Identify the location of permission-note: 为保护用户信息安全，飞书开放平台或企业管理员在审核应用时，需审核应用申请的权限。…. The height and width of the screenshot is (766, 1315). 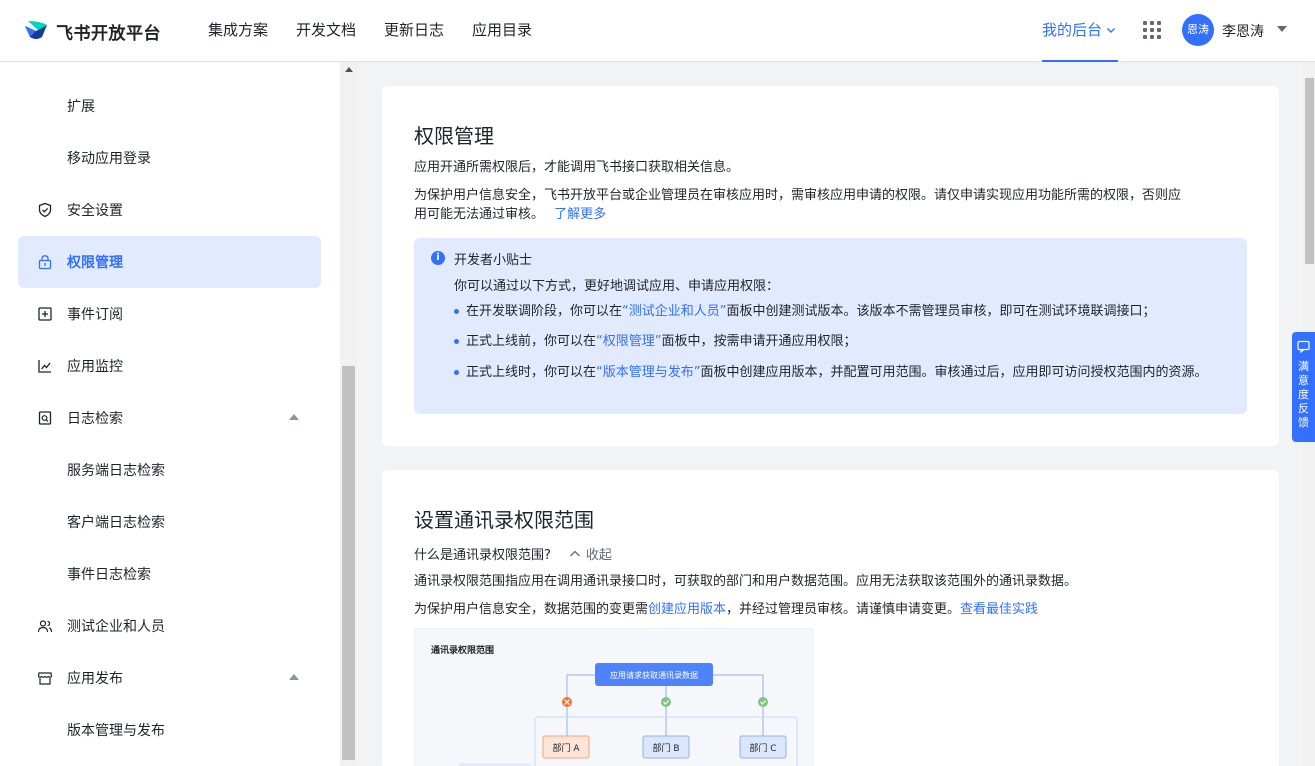
(834, 205).